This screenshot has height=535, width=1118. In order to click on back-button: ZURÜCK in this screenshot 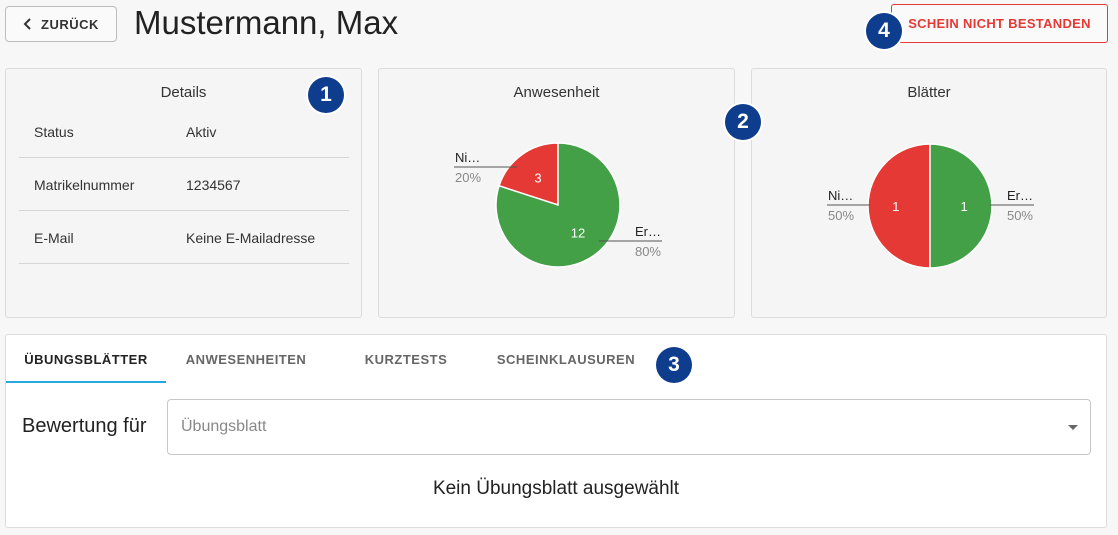, I will do `click(61, 24)`.